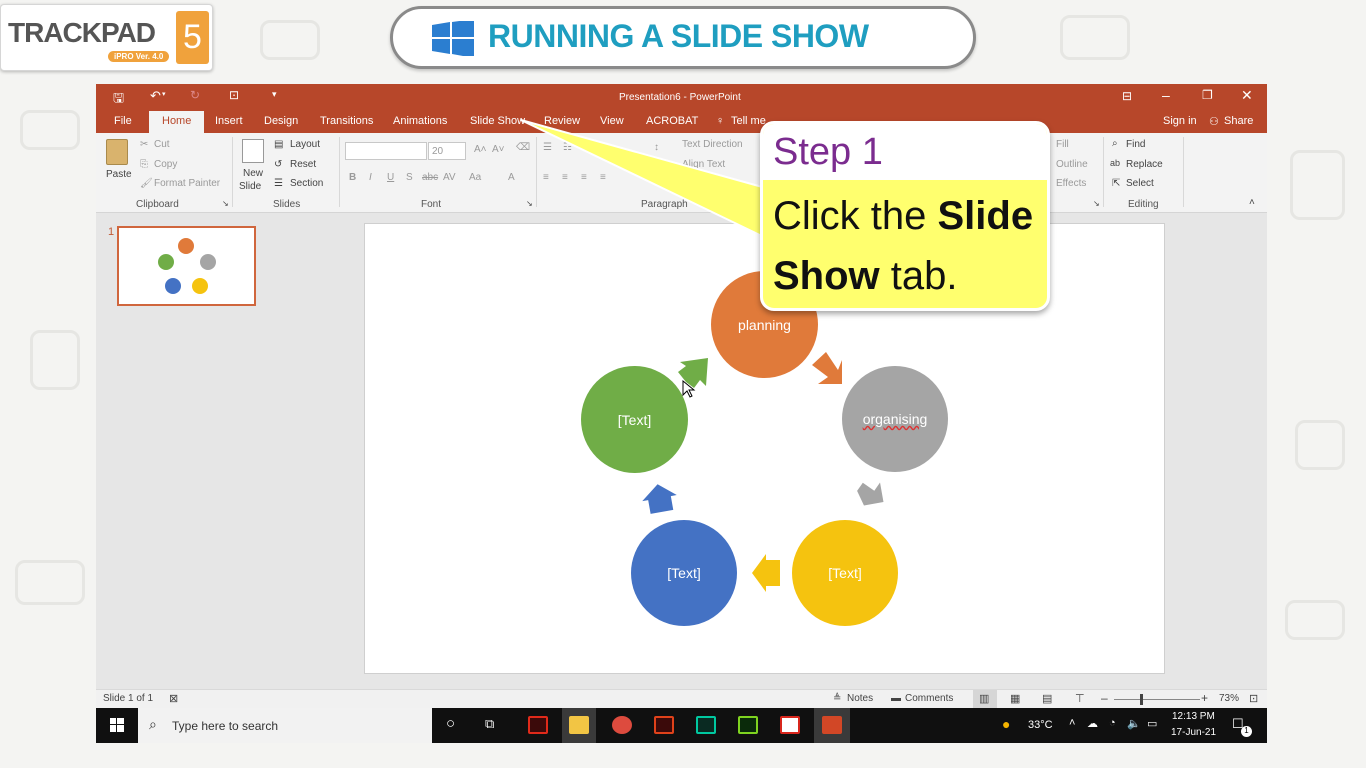 The height and width of the screenshot is (768, 1366). What do you see at coordinates (828, 152) in the screenshot?
I see `callout-step: Step 1` at bounding box center [828, 152].